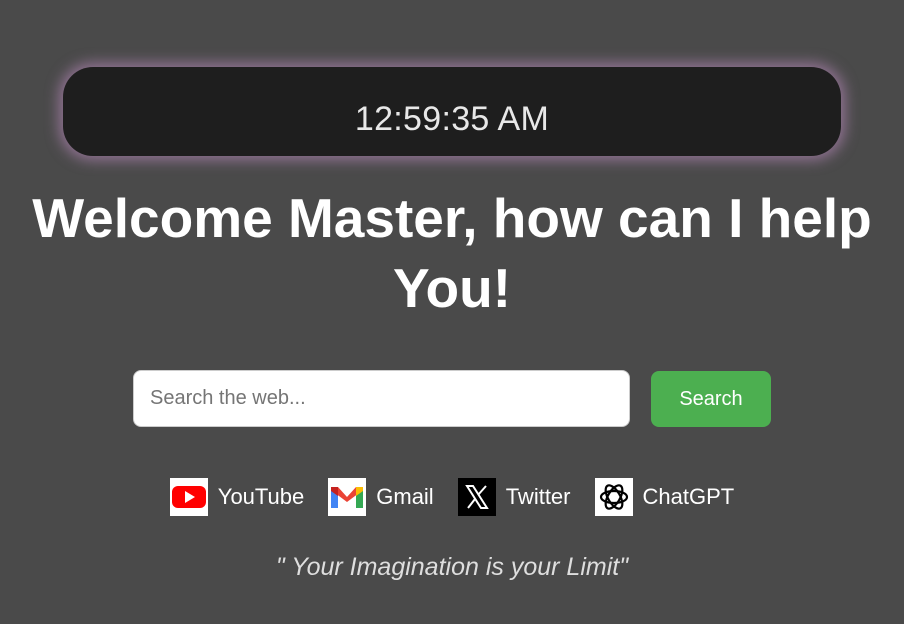 The image size is (904, 624). I want to click on gmail-link-label: Gmail, so click(405, 496).